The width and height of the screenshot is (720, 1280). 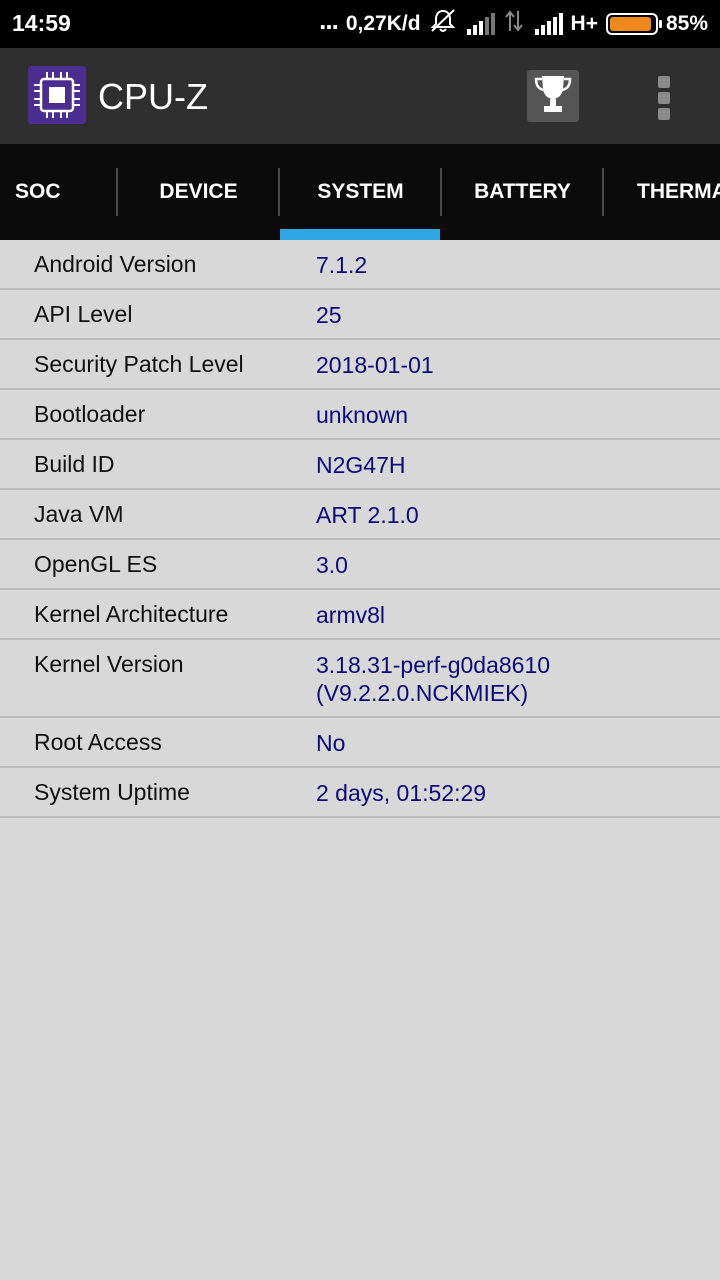 What do you see at coordinates (109, 664) in the screenshot?
I see `row-label: Kernel Version` at bounding box center [109, 664].